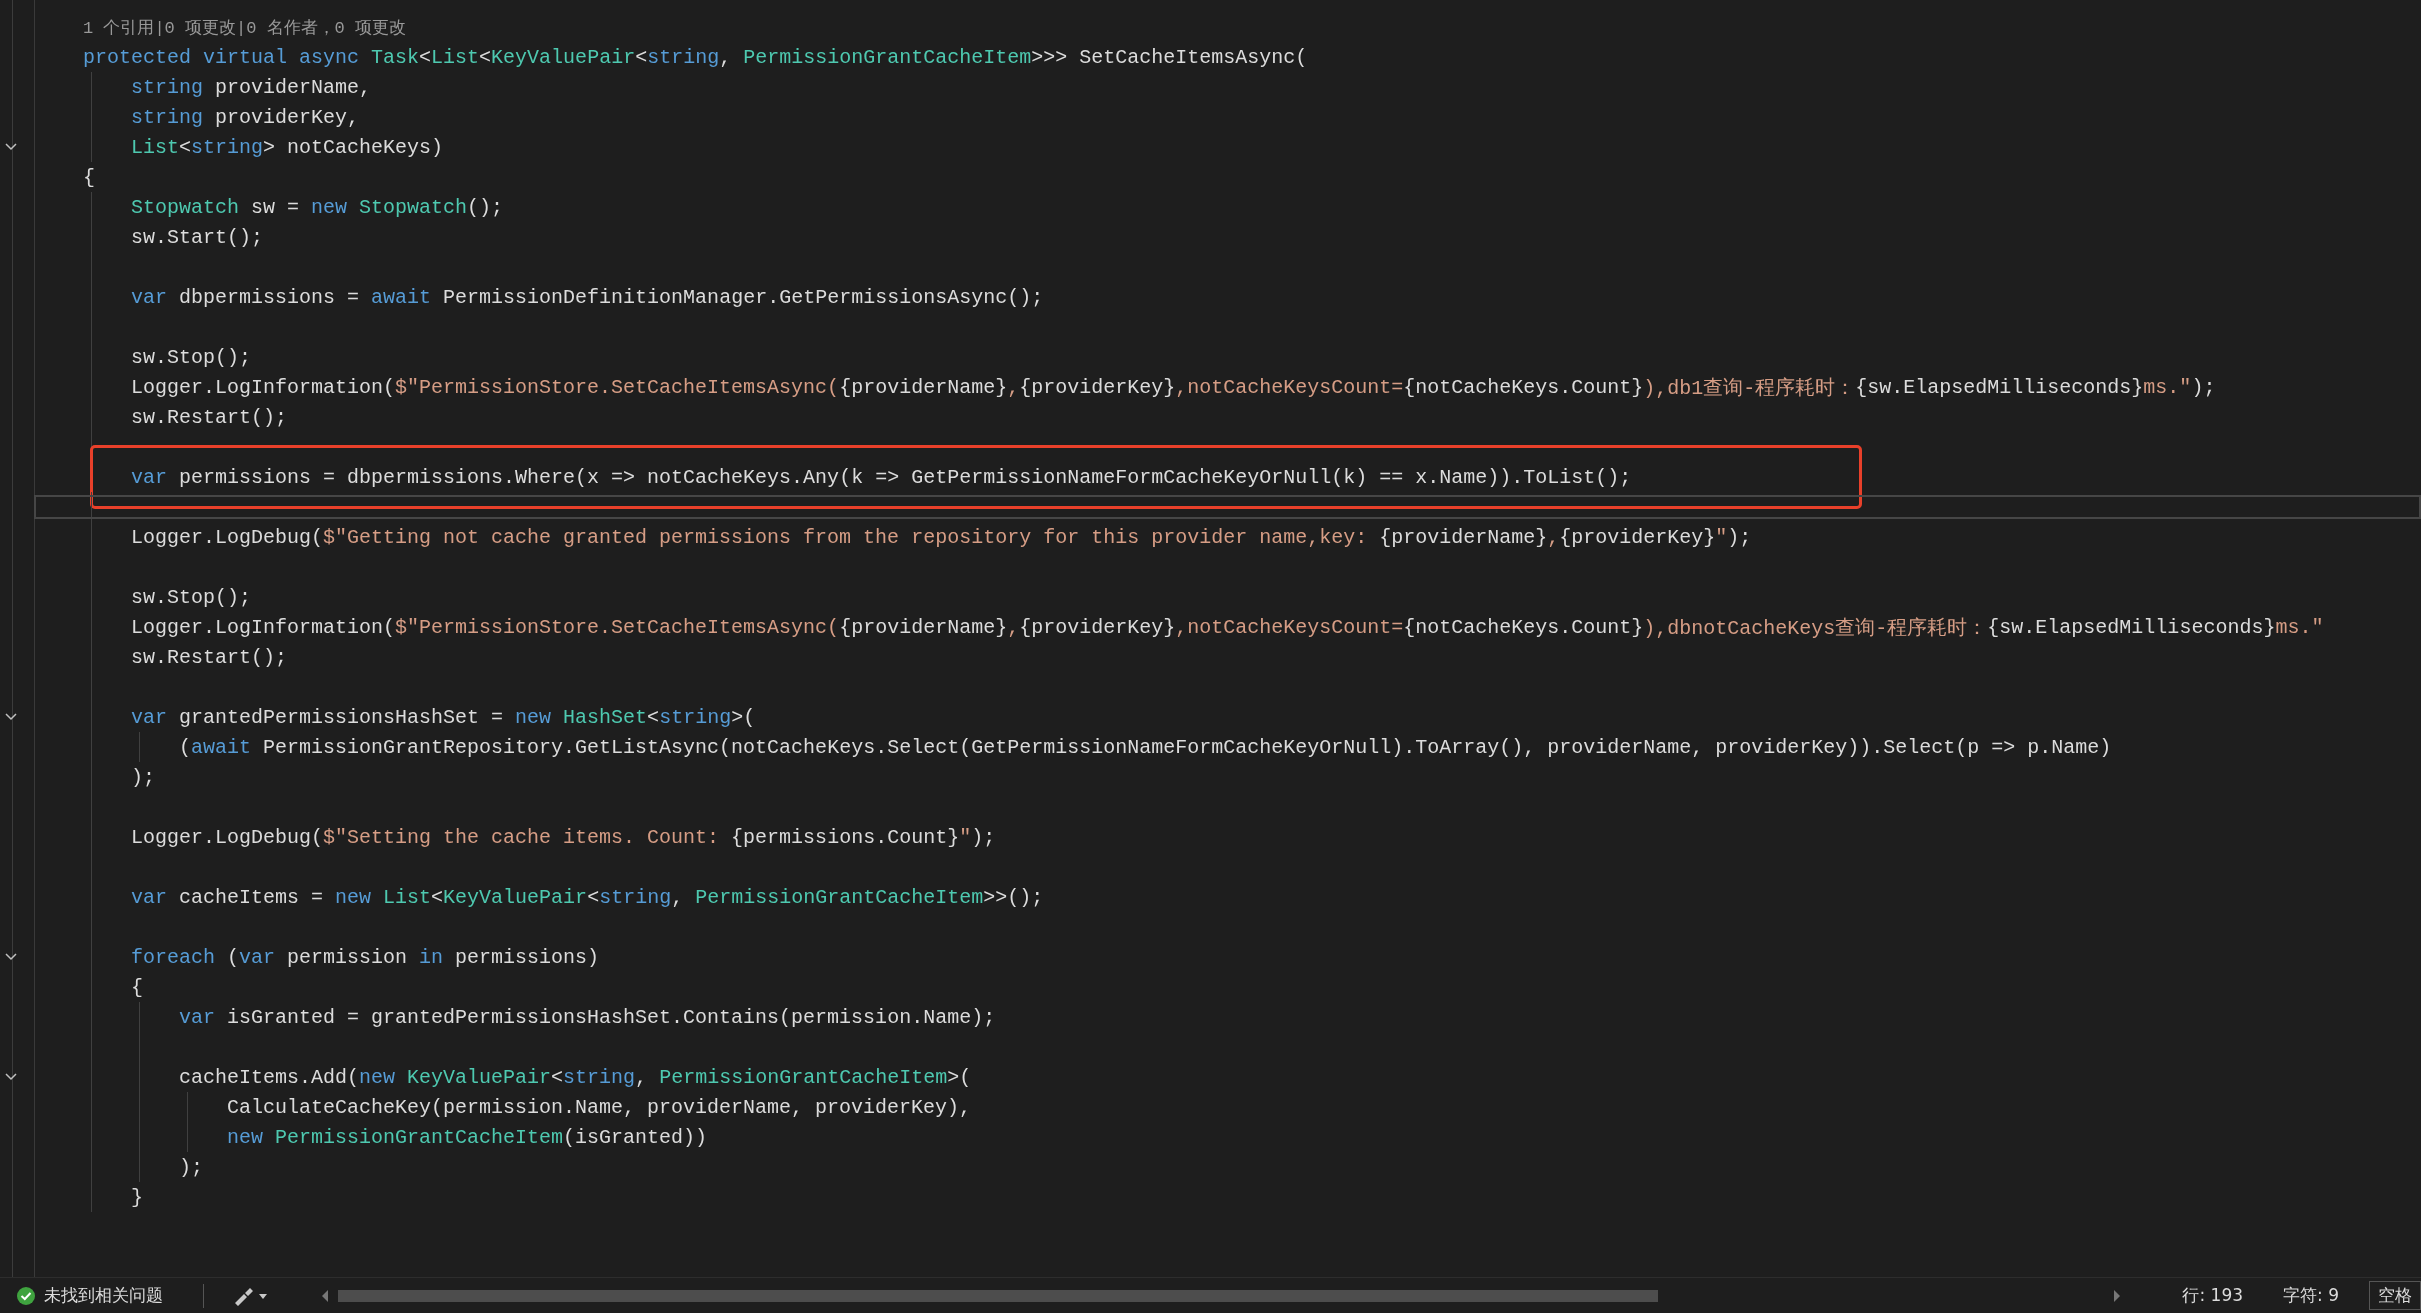 Image resolution: width=2421 pixels, height=1313 pixels. Describe the element at coordinates (347, 957) in the screenshot. I see `code-text: permission` at that location.